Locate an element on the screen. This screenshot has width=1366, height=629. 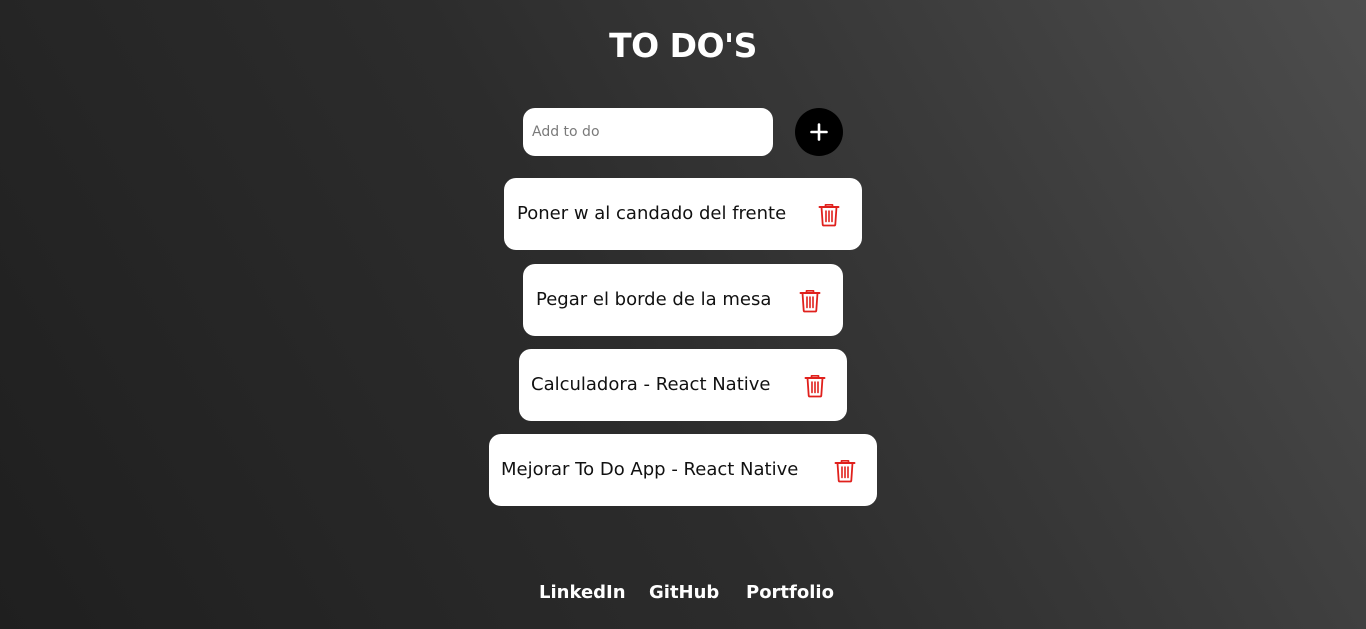
todo-item: Poner w al candado del frente is located at coordinates (683, 214).